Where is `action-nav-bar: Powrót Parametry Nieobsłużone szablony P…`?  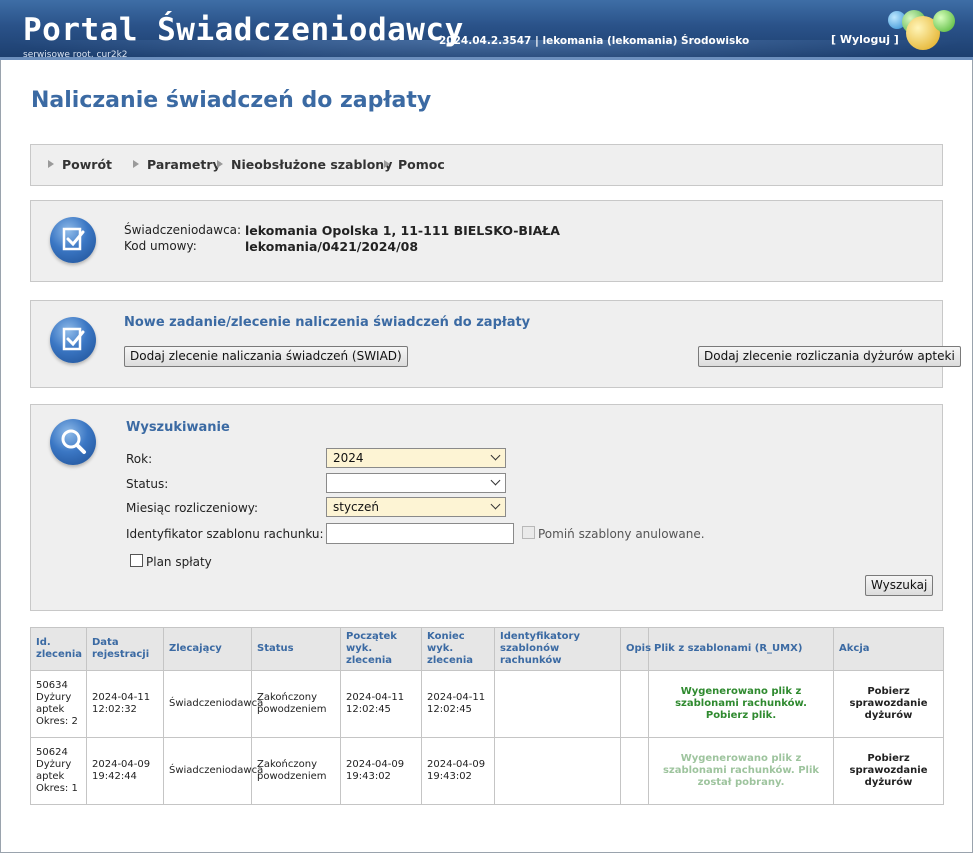
action-nav-bar: Powrót Parametry Nieobsłużone szablony P… is located at coordinates (486, 165).